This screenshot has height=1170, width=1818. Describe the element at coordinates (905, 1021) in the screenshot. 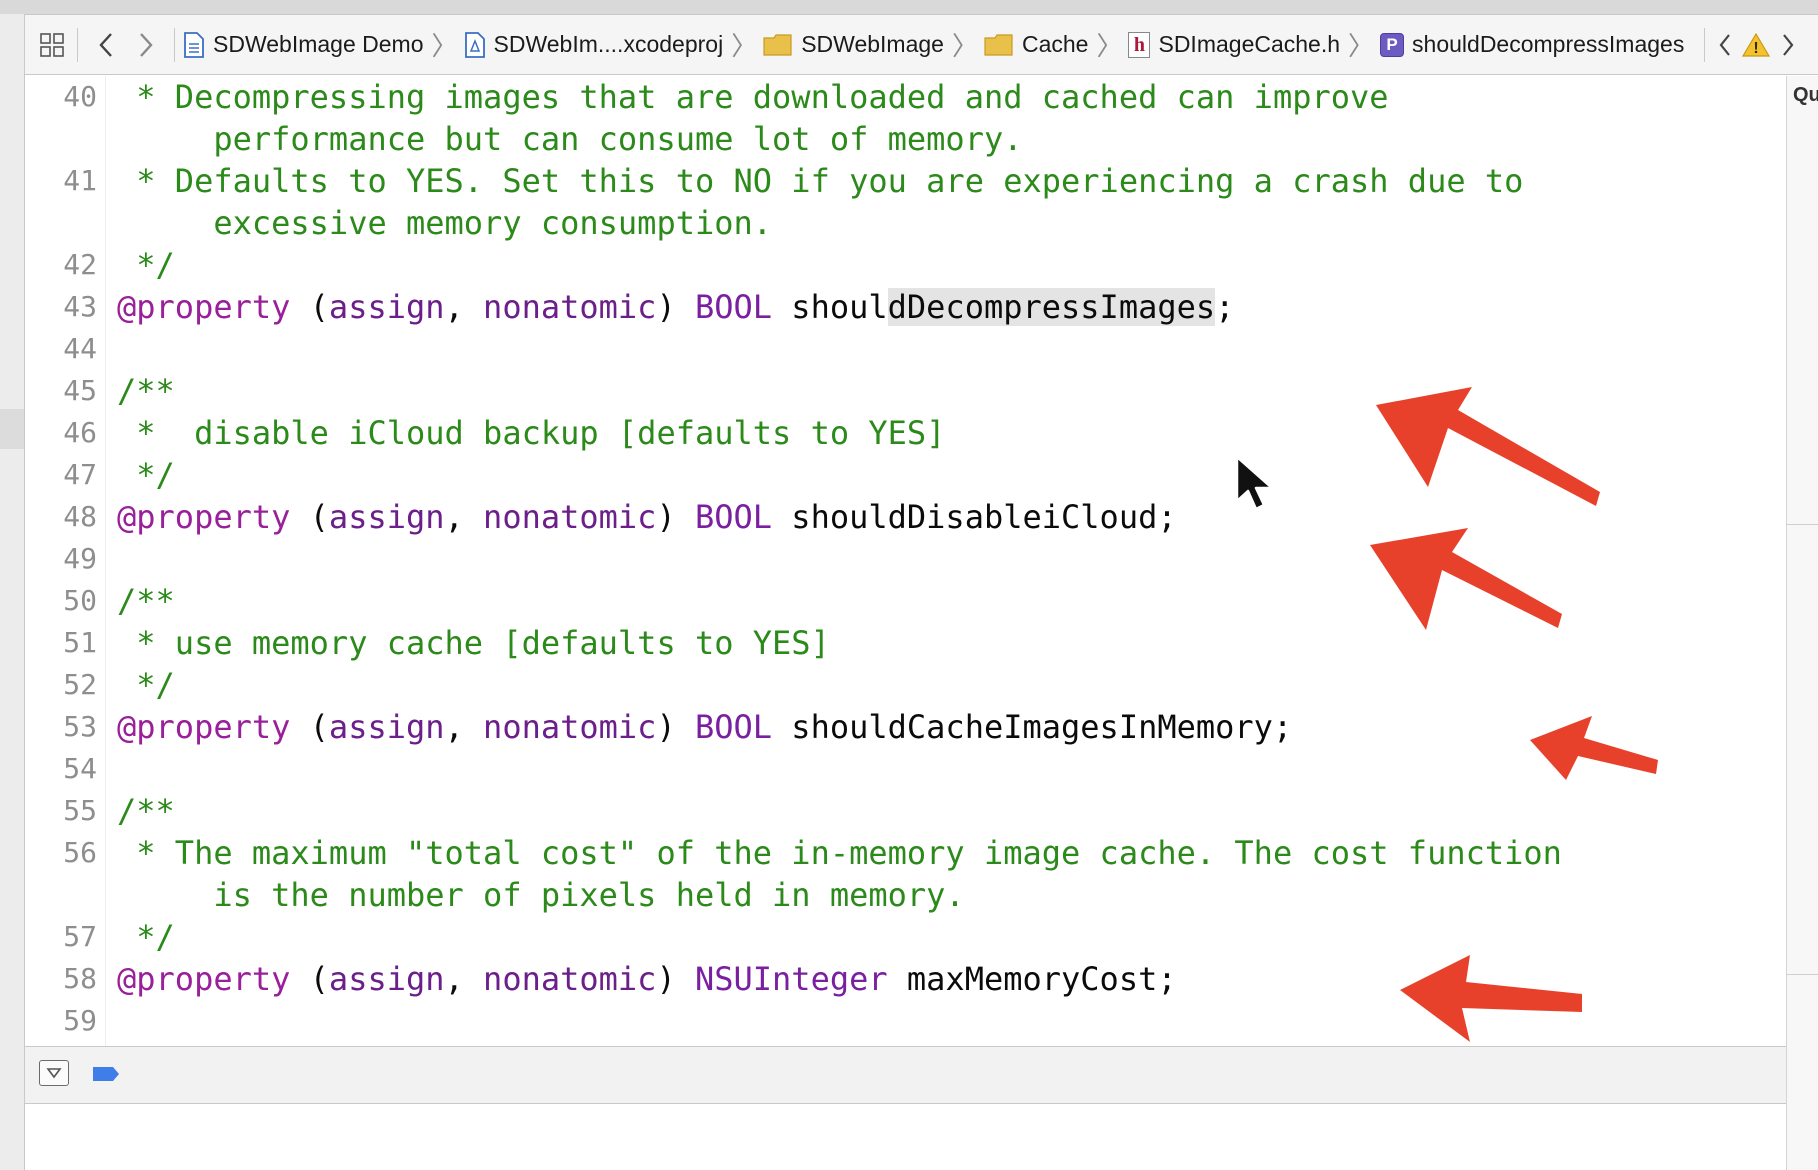

I see `code-line: 59` at that location.